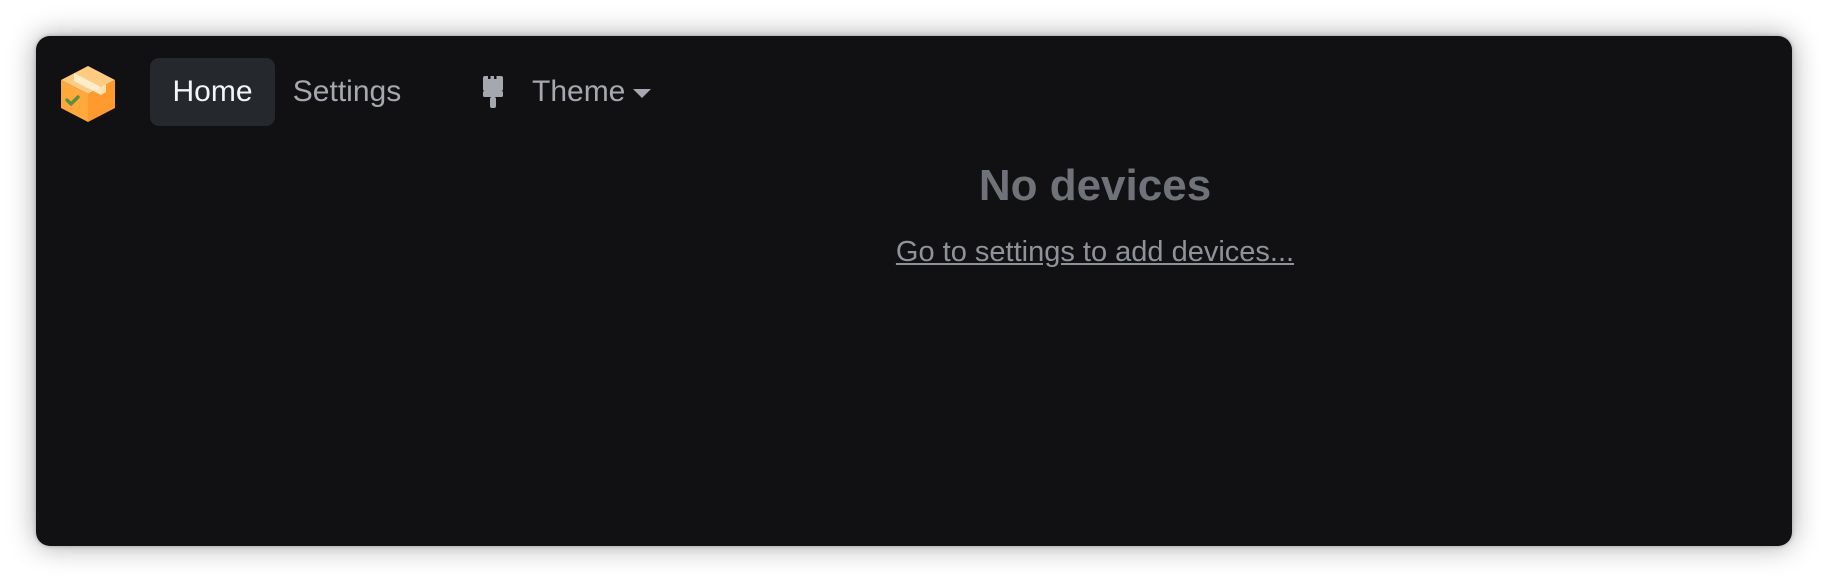  Describe the element at coordinates (493, 92) in the screenshot. I see `paint-brush-icon` at that location.